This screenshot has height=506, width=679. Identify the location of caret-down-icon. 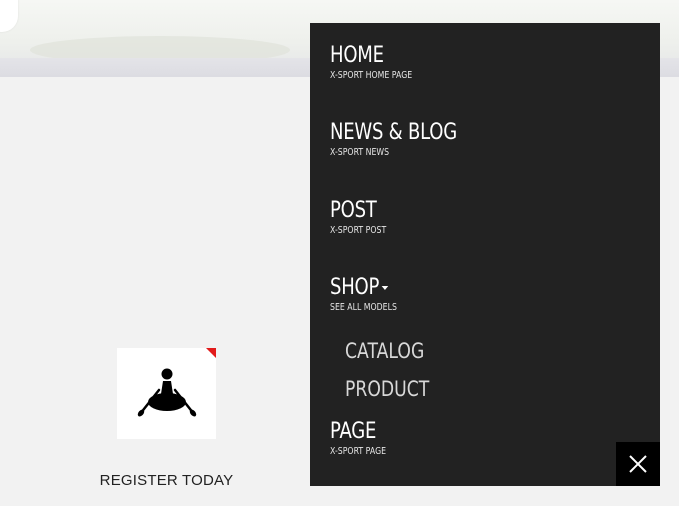
(385, 288).